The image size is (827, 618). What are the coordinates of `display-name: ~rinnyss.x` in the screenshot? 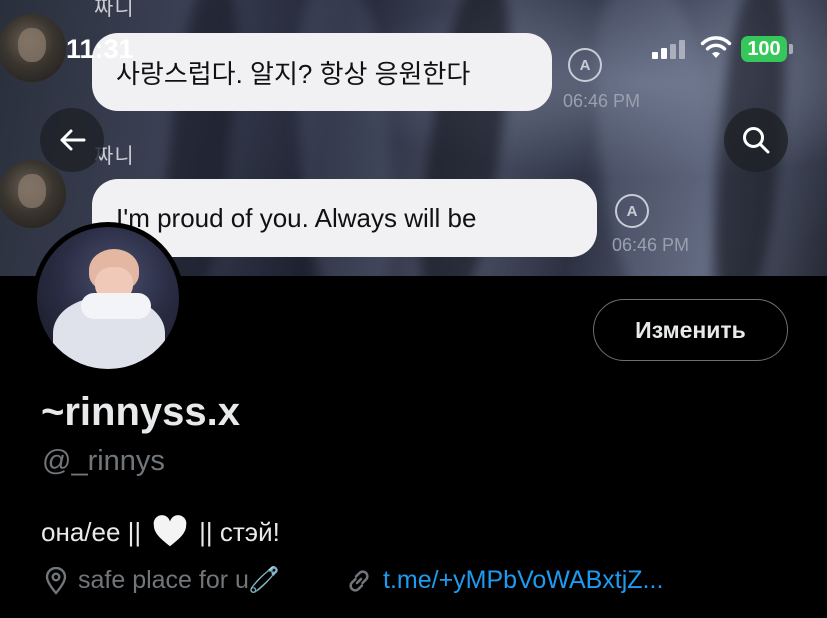 It's located at (141, 412).